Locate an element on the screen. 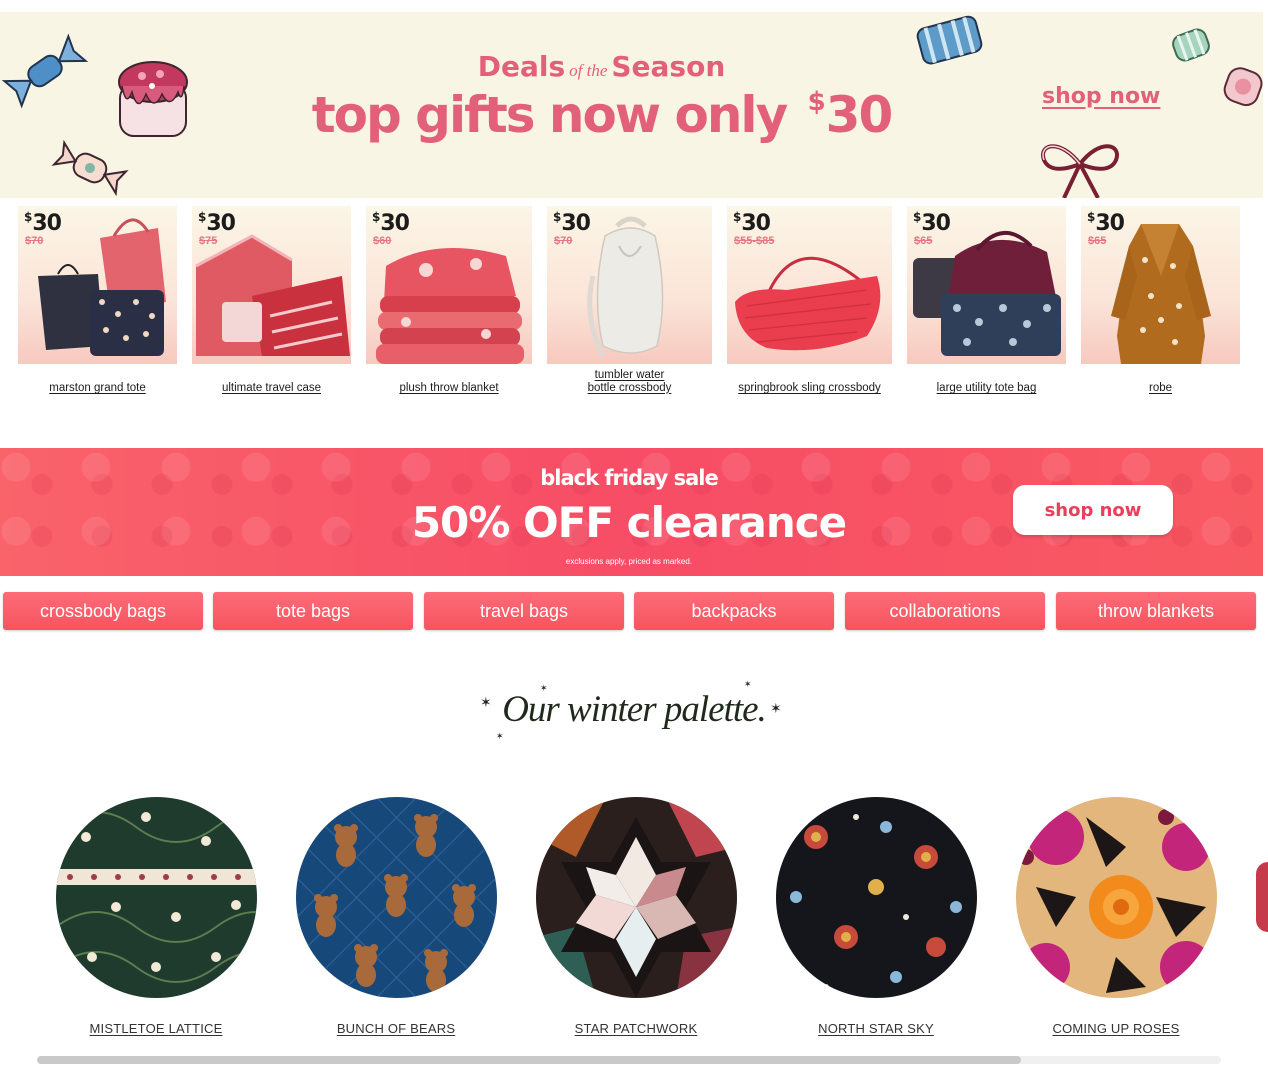 The image size is (1268, 1091). category-travel-bags: travel bags is located at coordinates (524, 611).